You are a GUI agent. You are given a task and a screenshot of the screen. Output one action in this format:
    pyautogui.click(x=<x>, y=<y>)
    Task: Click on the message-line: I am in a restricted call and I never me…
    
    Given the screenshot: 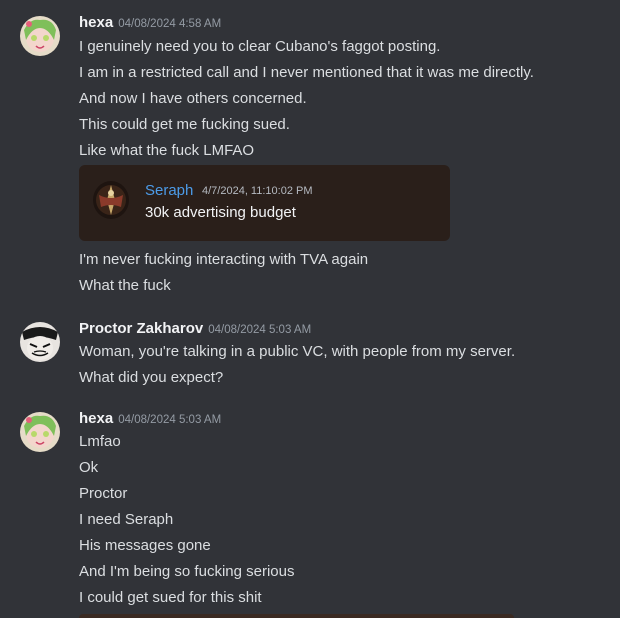 What is the action you would take?
    pyautogui.click(x=306, y=72)
    